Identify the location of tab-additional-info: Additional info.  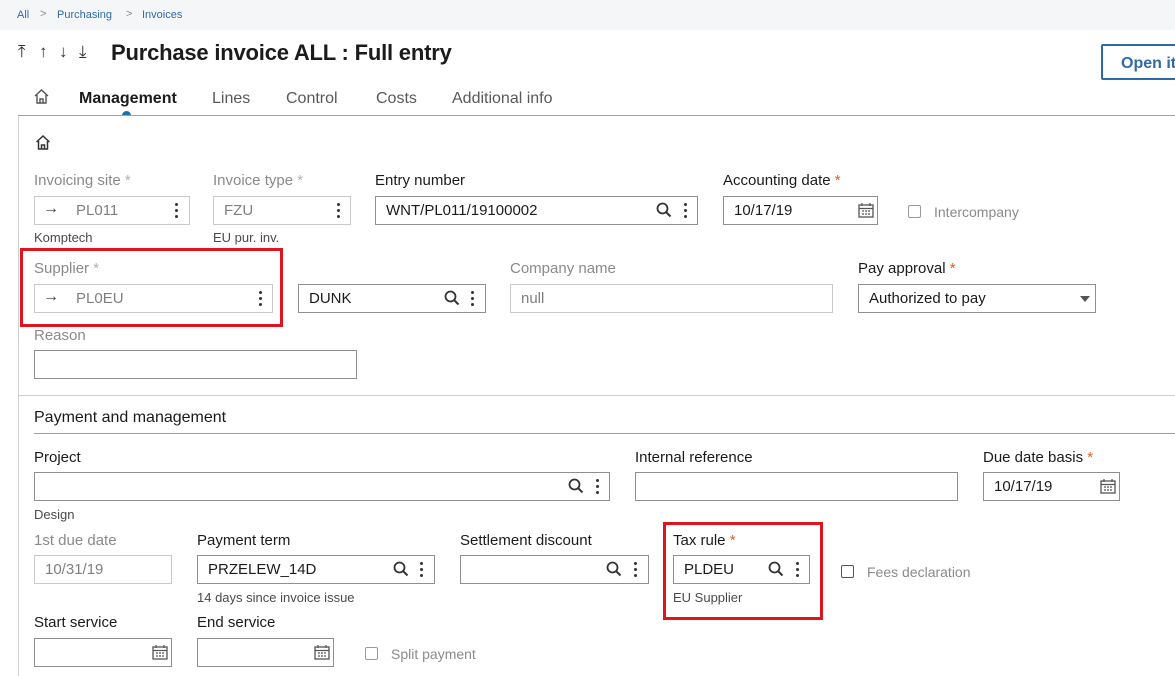
(502, 99).